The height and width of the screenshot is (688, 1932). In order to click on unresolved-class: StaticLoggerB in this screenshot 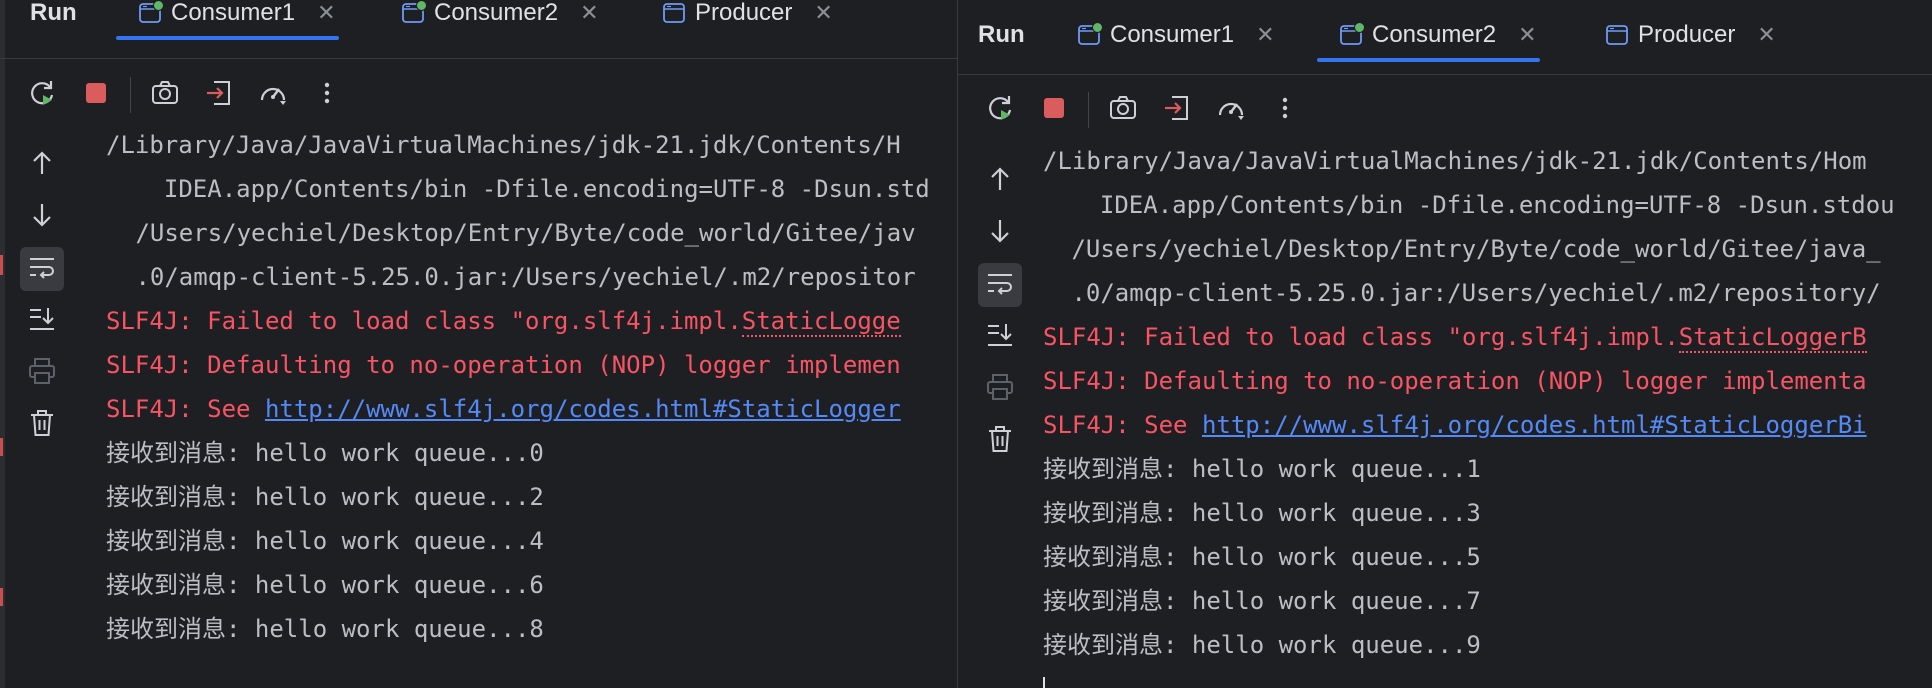, I will do `click(1772, 338)`.